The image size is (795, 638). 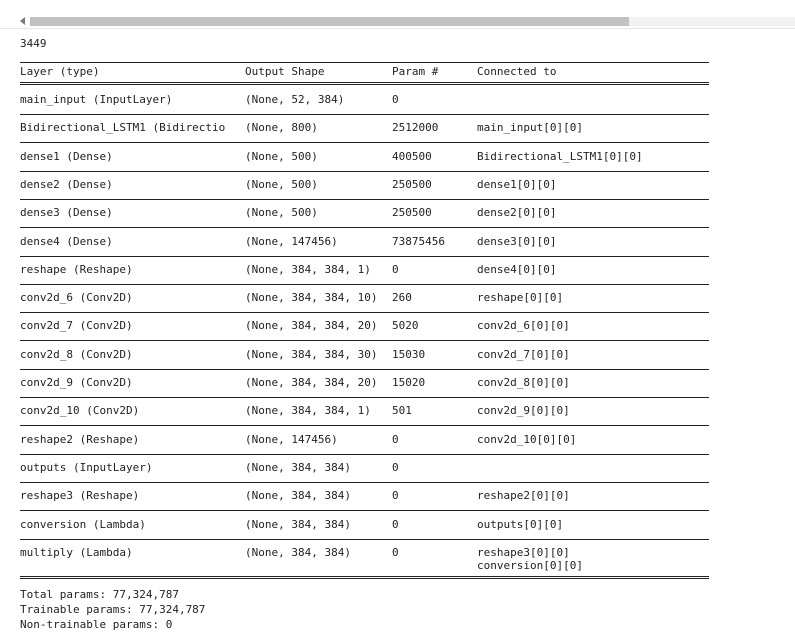 I want to click on layer-name: dense4 (Dense), so click(x=66, y=241).